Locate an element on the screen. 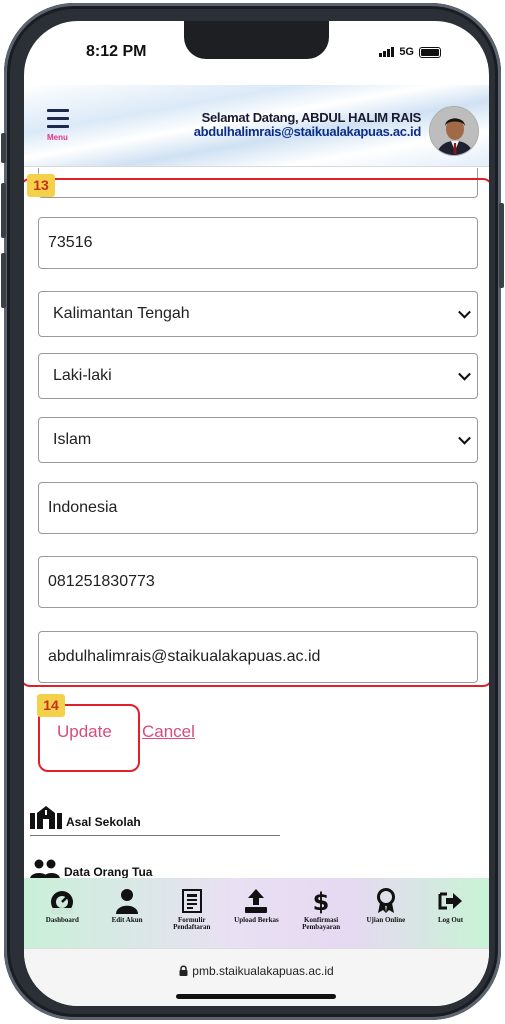 Image resolution: width=505 pixels, height=1024 pixels. nav-label: Dashboard is located at coordinates (62, 920).